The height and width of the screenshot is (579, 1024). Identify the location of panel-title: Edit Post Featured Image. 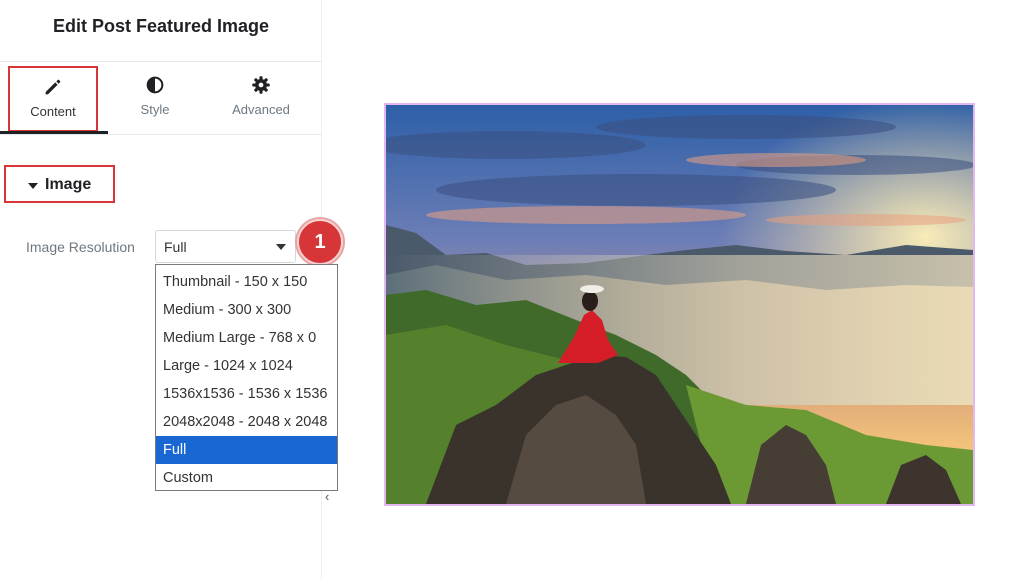
(161, 26).